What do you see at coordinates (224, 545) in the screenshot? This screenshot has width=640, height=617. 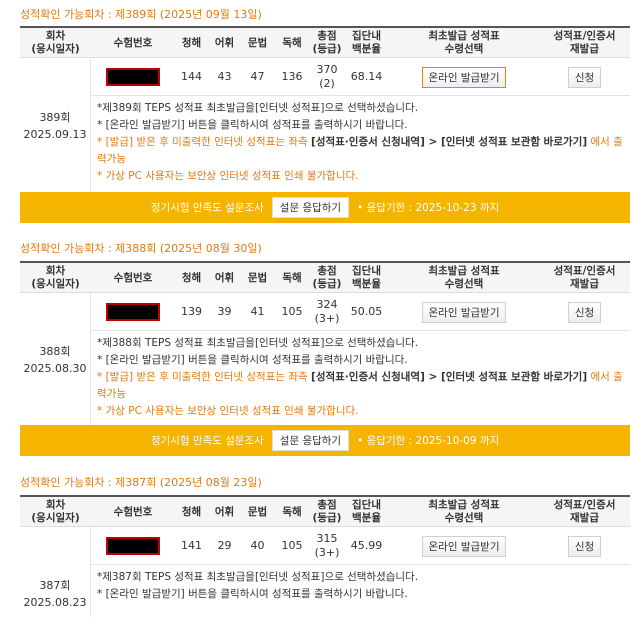 I see `score-vocab: 29` at bounding box center [224, 545].